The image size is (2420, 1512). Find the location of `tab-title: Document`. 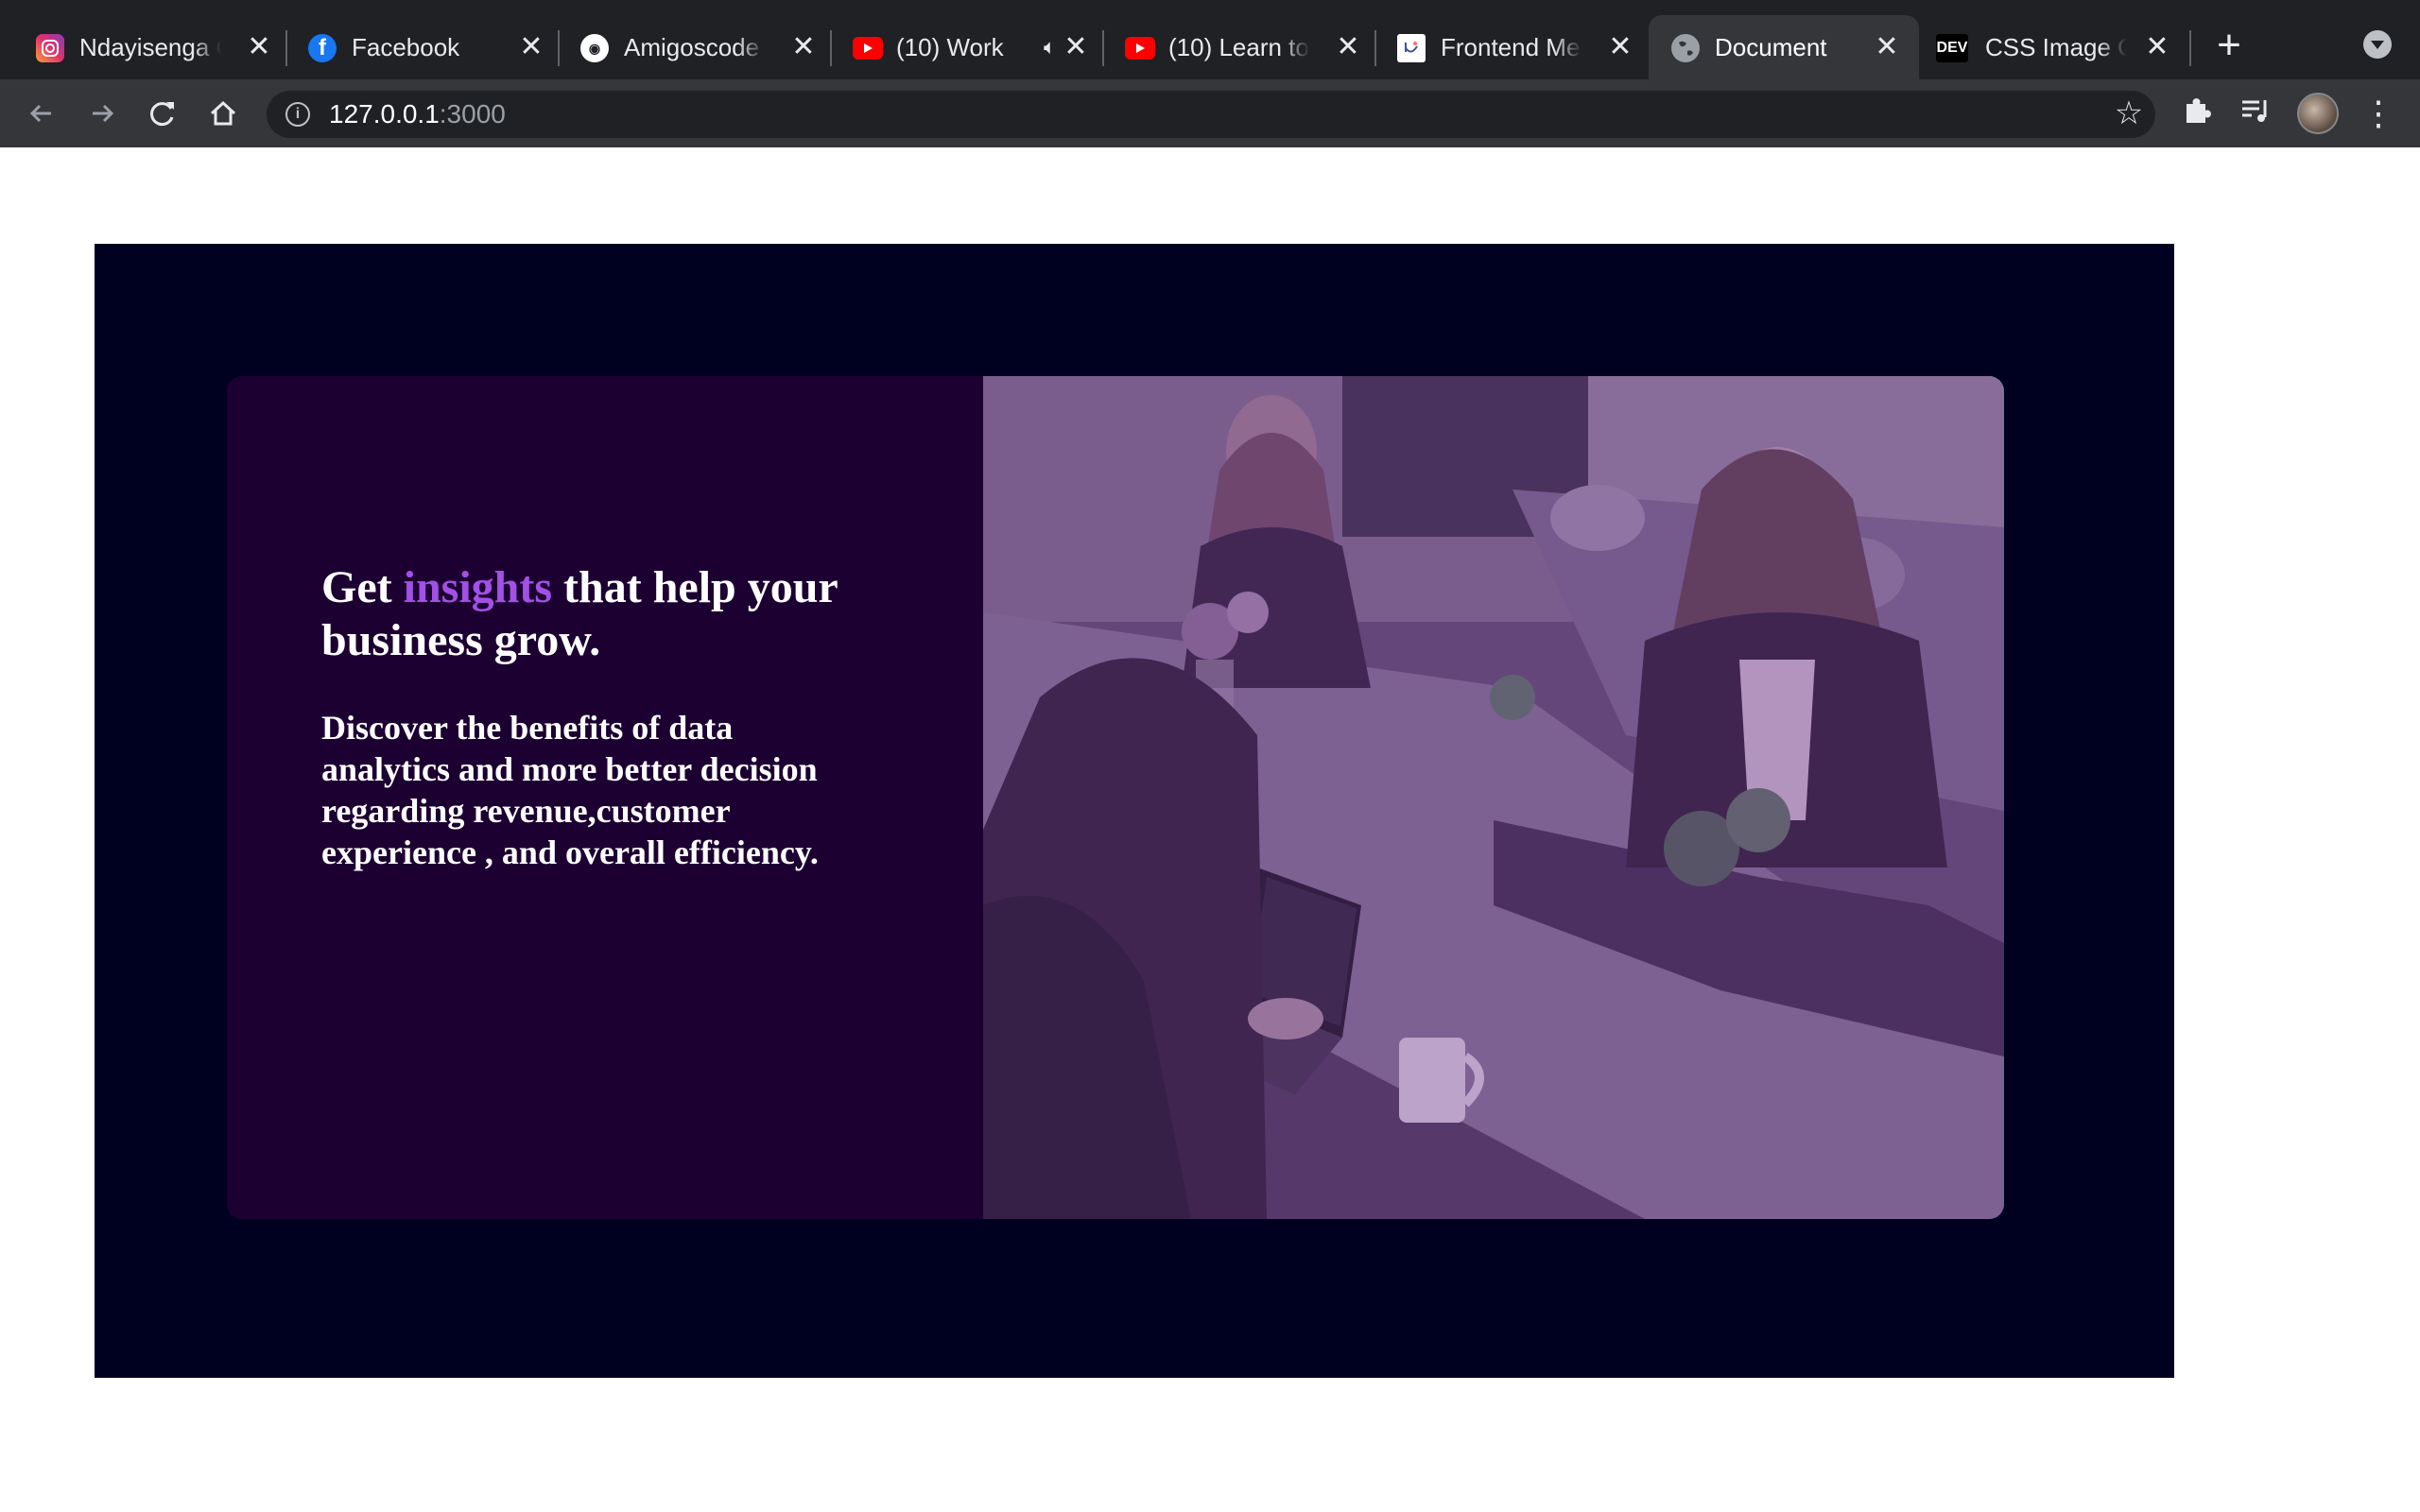

tab-title: Document is located at coordinates (1771, 47).